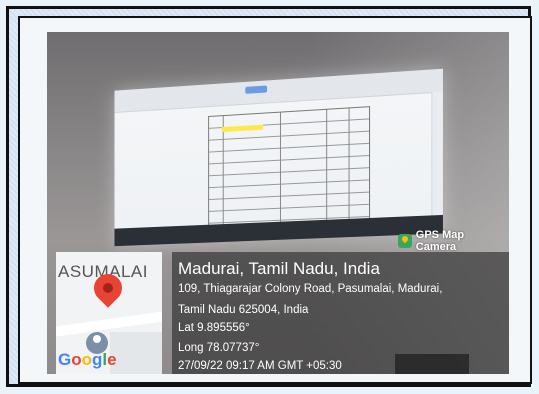  What do you see at coordinates (405, 241) in the screenshot?
I see `gps-map-camera-logo-icon` at bounding box center [405, 241].